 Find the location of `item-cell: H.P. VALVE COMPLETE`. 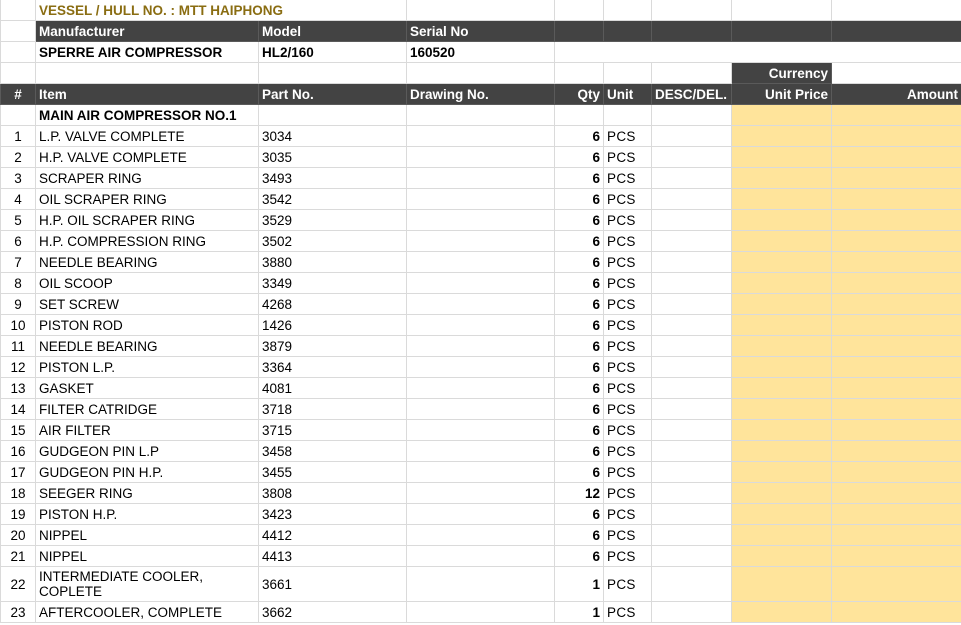

item-cell: H.P. VALVE COMPLETE is located at coordinates (147, 157).